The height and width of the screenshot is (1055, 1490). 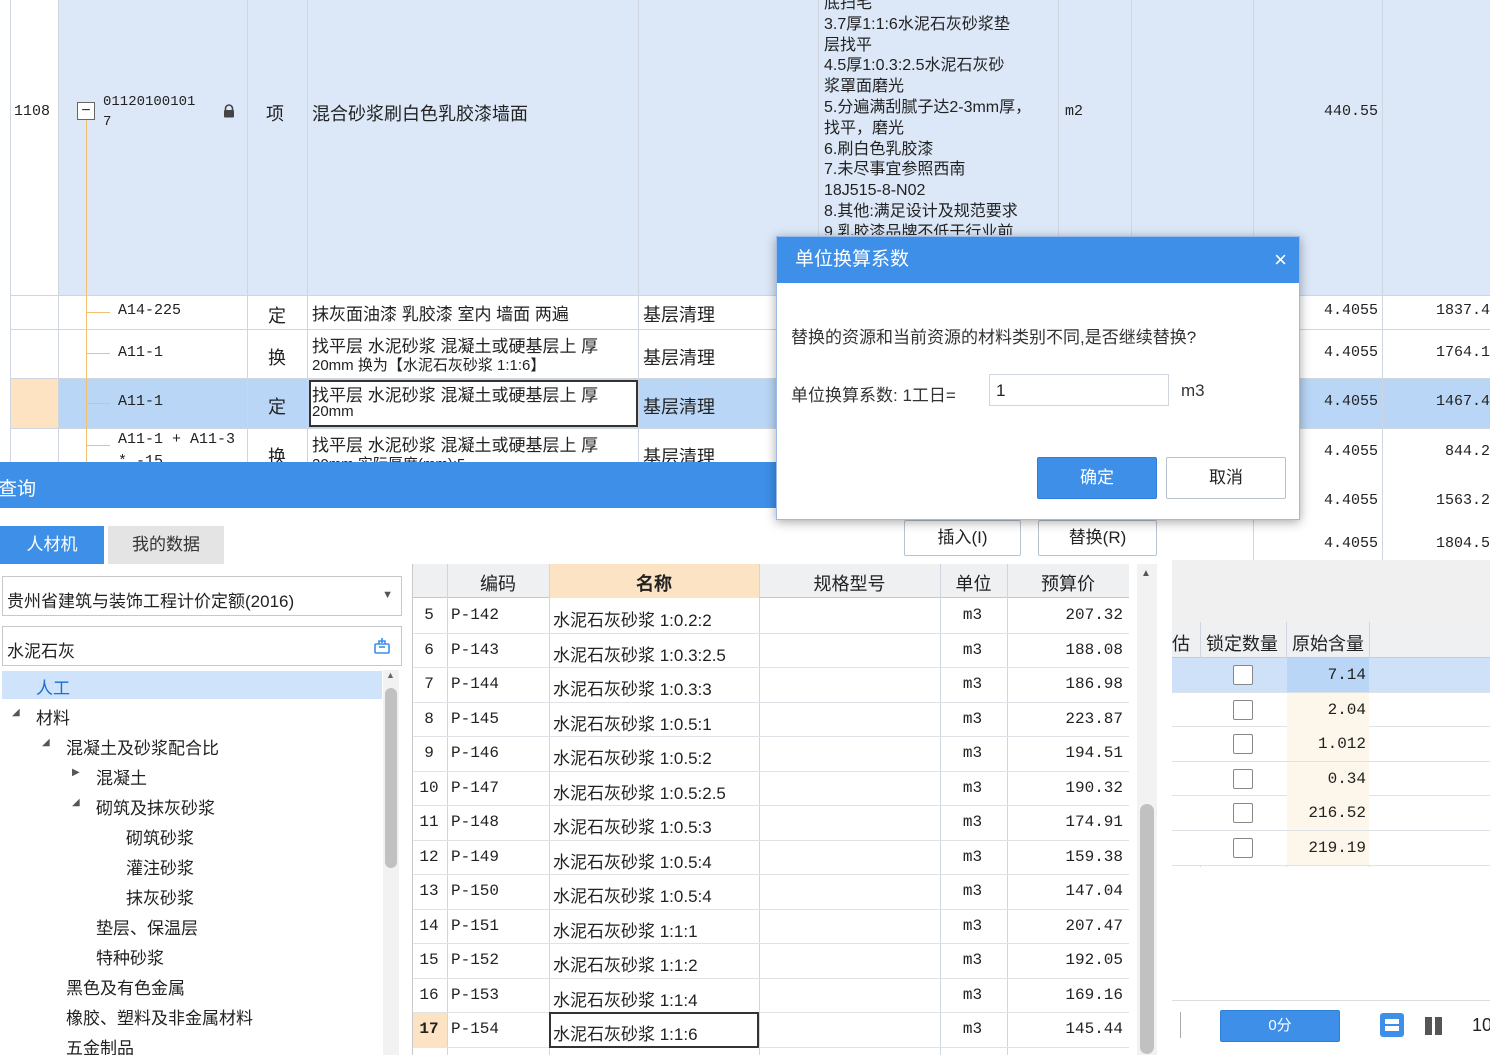 What do you see at coordinates (100, 1044) in the screenshot?
I see `tree-item: 五金制品` at bounding box center [100, 1044].